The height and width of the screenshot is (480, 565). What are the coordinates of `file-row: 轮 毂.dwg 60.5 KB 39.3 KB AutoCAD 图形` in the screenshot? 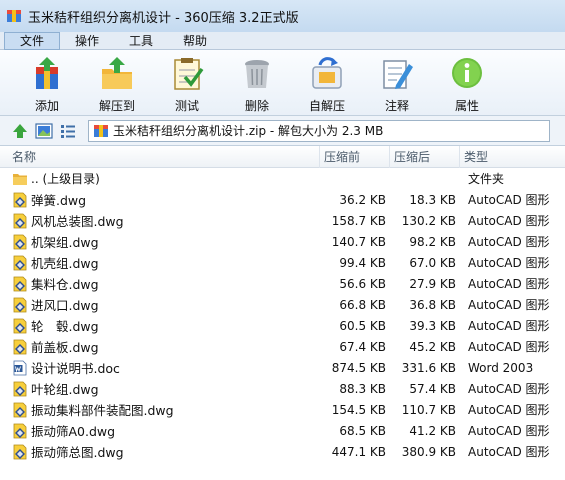 It's located at (282, 325).